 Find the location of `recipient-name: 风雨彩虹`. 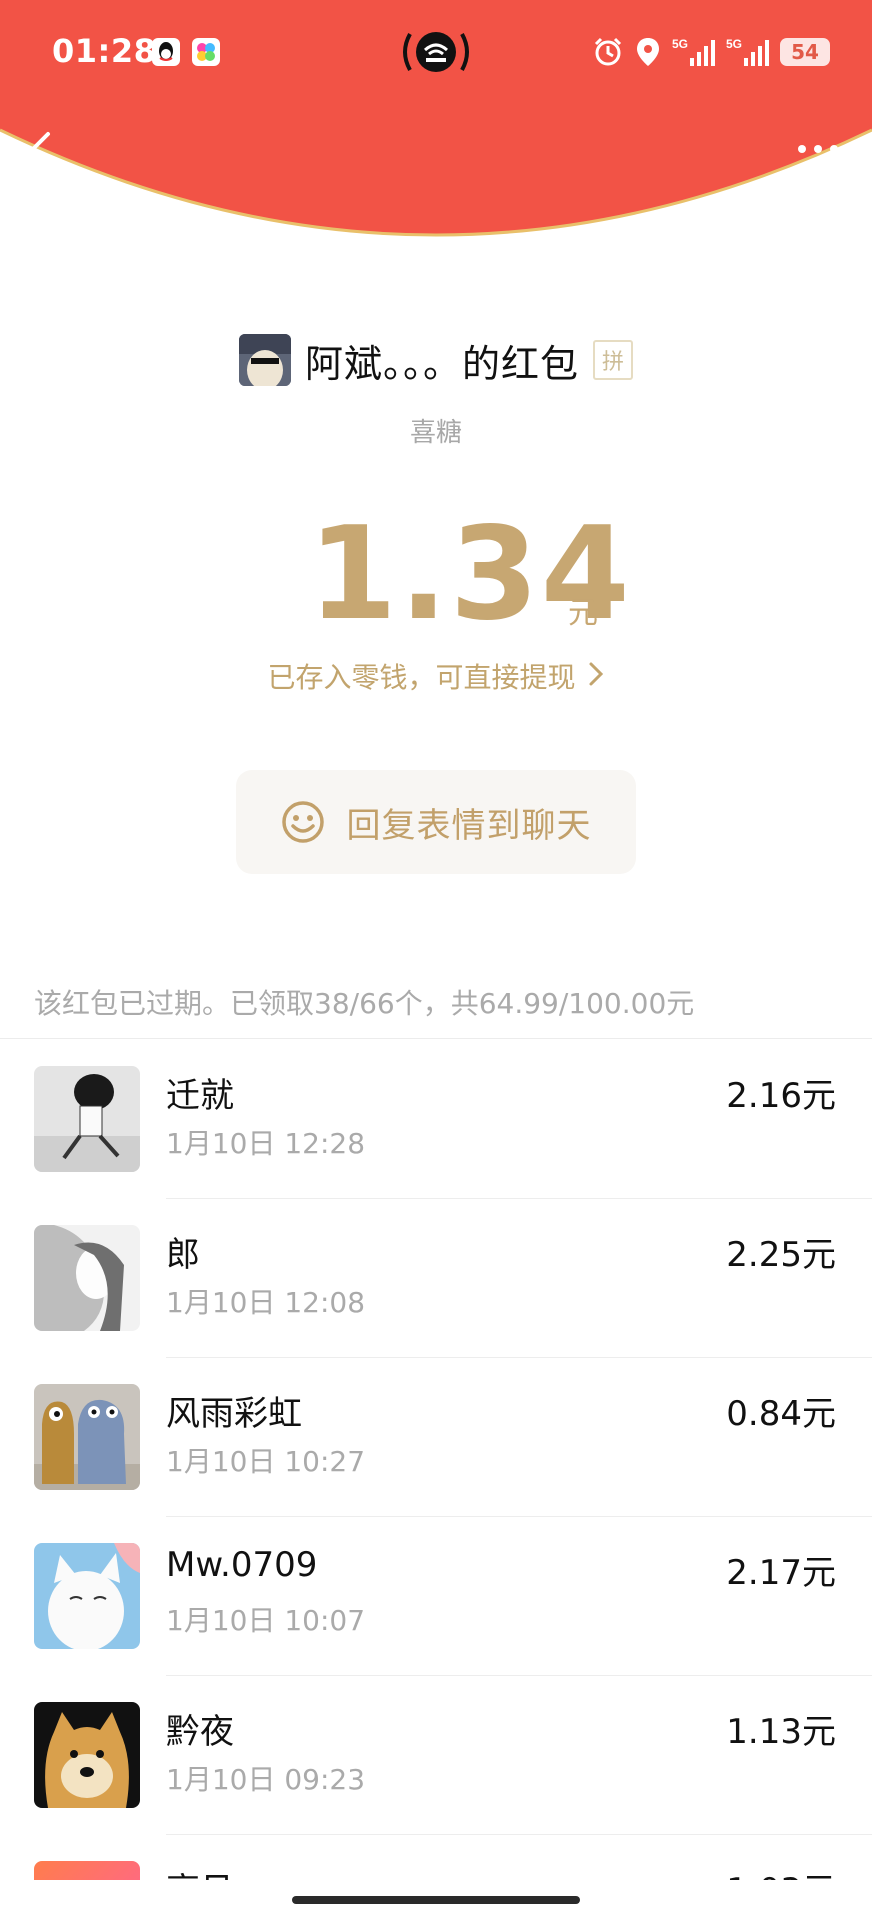

recipient-name: 风雨彩虹 is located at coordinates (234, 1414).